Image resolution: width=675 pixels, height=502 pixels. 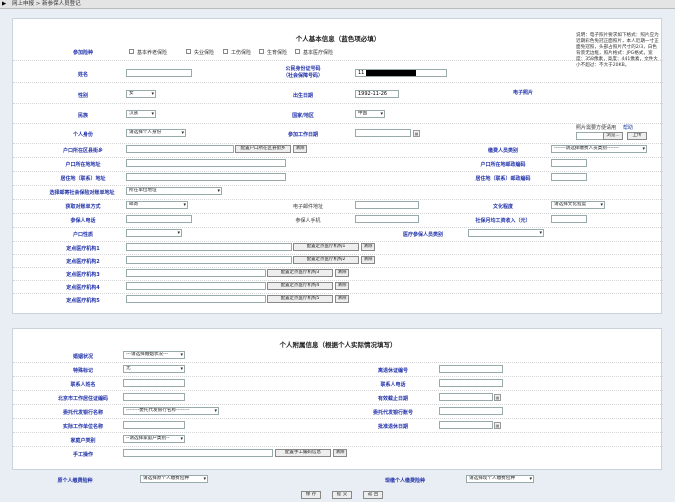 What do you see at coordinates (171, 411) in the screenshot?
I see `bank-name-select: --------委托代发银行名称--------` at bounding box center [171, 411].